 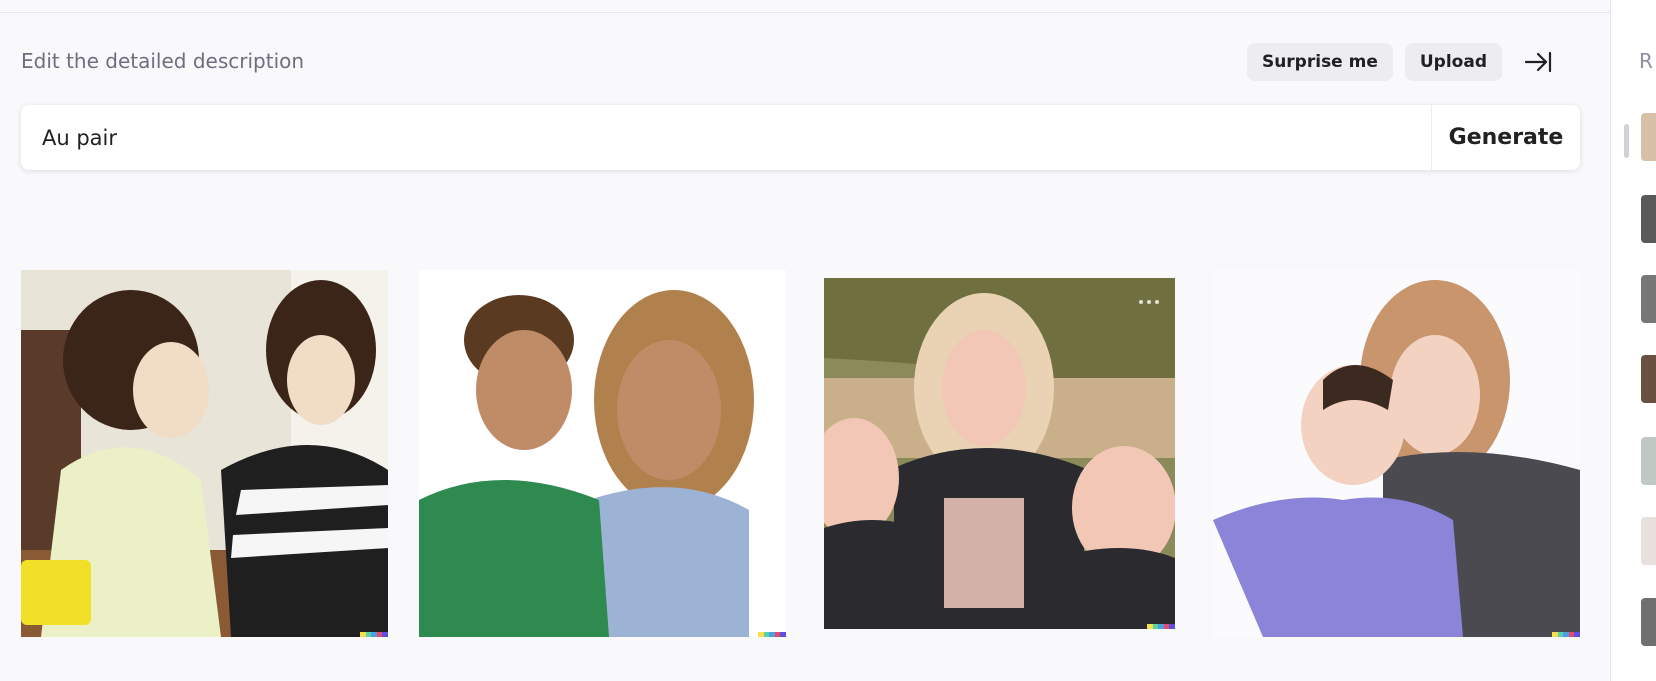 What do you see at coordinates (1161, 626) in the screenshot?
I see `image-3-signature` at bounding box center [1161, 626].